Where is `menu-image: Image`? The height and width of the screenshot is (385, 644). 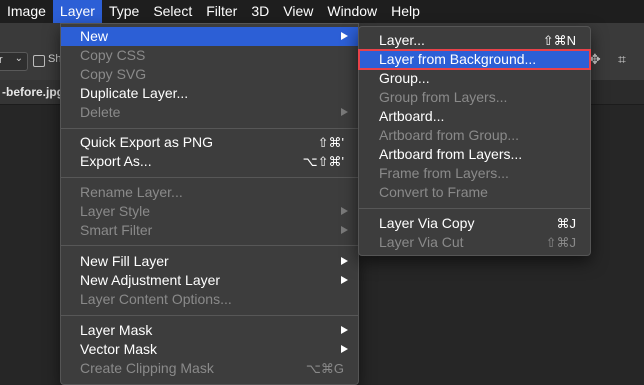
menu-image: Image is located at coordinates (26, 11).